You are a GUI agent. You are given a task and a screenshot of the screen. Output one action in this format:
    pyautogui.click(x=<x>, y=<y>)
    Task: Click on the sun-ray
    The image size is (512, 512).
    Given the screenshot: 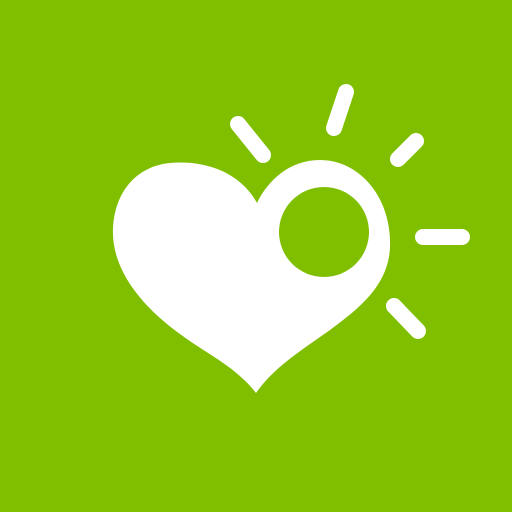 What is the action you would take?
    pyautogui.click(x=340, y=110)
    